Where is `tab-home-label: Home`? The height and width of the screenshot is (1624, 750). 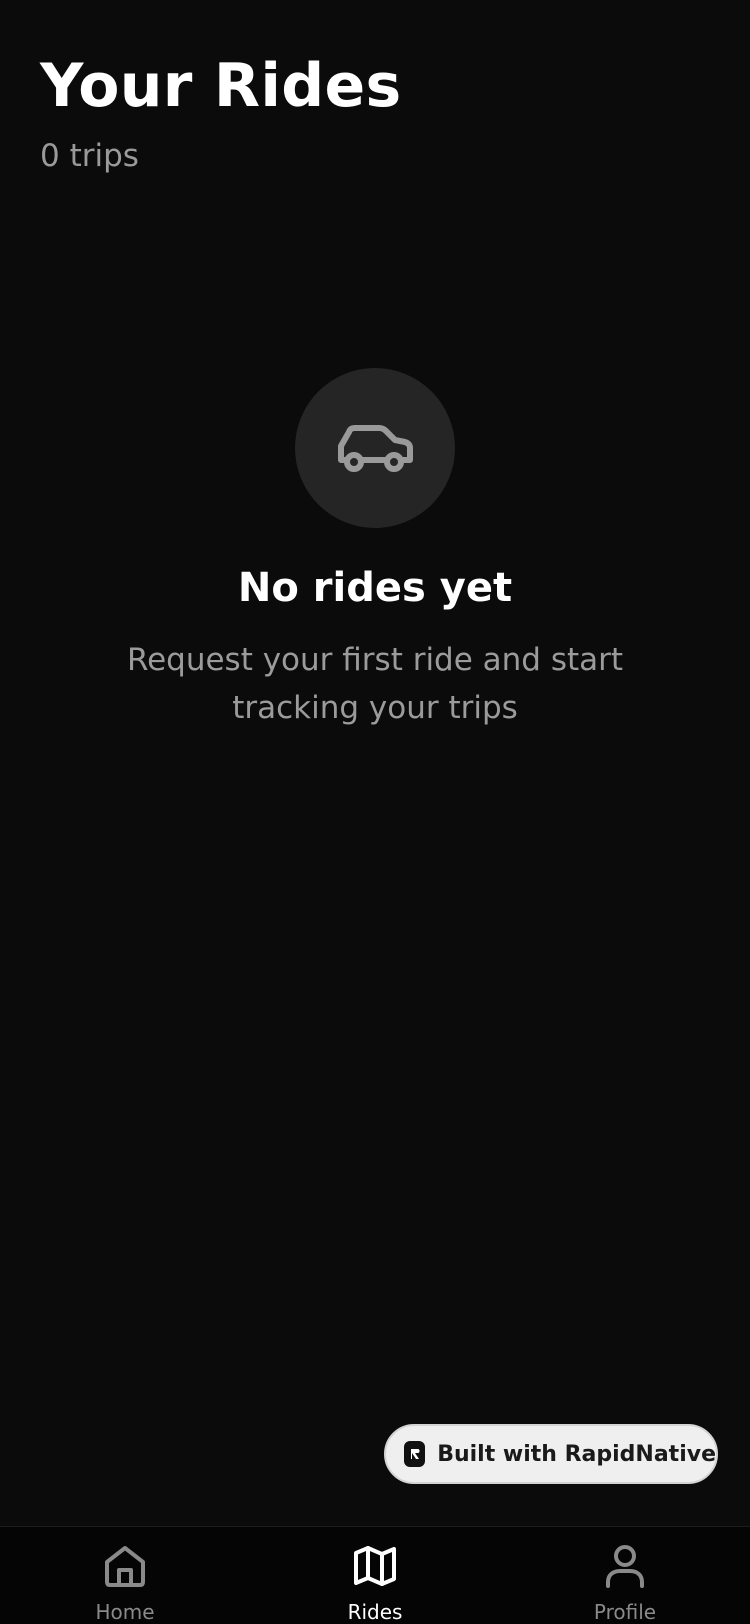 tab-home-label: Home is located at coordinates (125, 1612).